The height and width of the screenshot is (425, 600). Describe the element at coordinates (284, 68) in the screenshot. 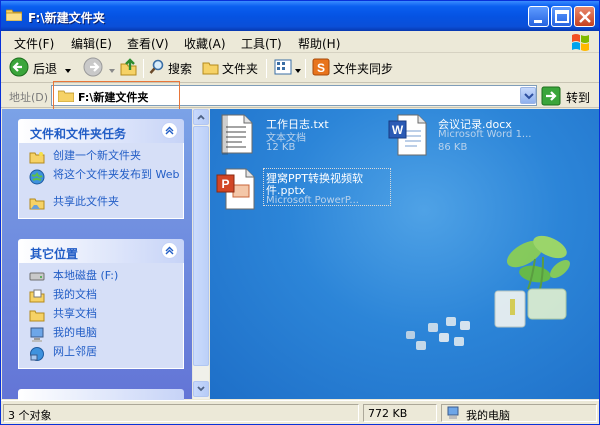

I see `views-icon` at that location.